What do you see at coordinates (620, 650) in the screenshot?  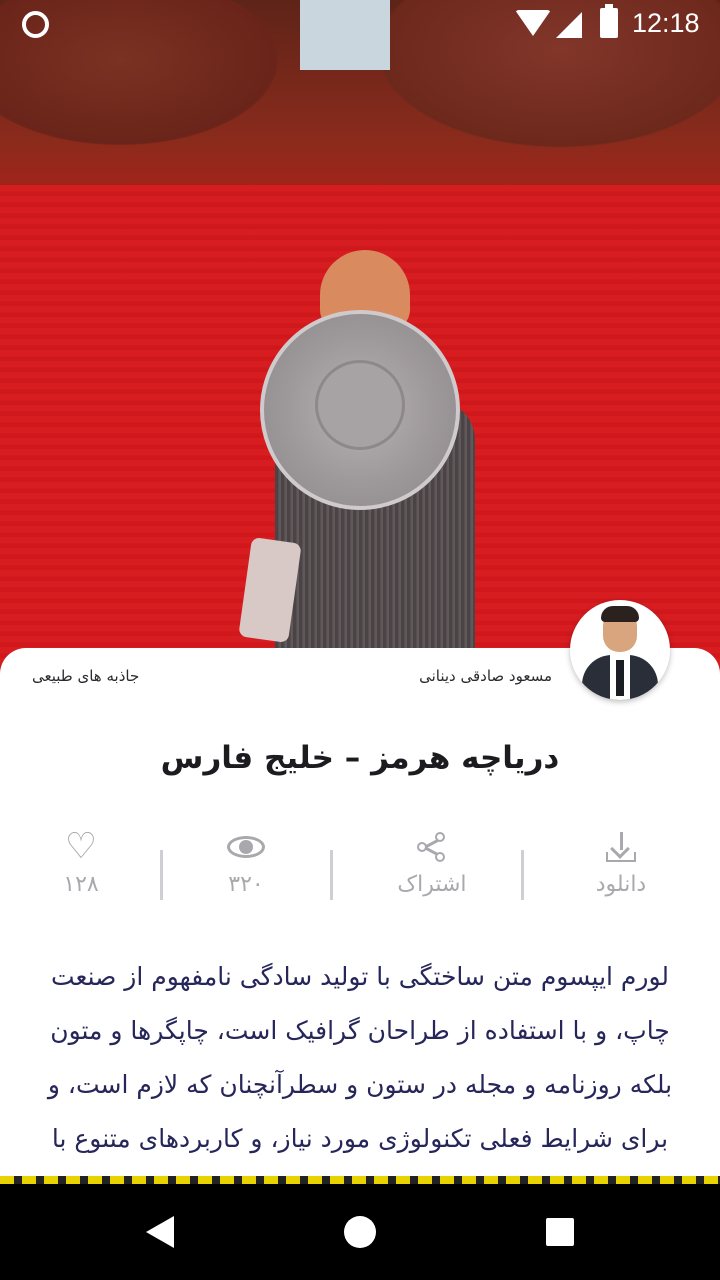 I see `author-avatar` at bounding box center [620, 650].